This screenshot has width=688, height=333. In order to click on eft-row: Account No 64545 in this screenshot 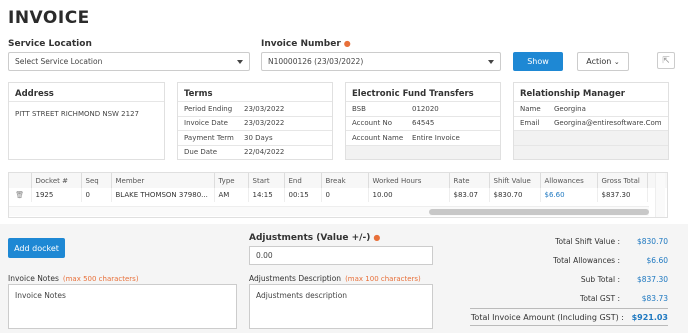, I will do `click(423, 123)`.